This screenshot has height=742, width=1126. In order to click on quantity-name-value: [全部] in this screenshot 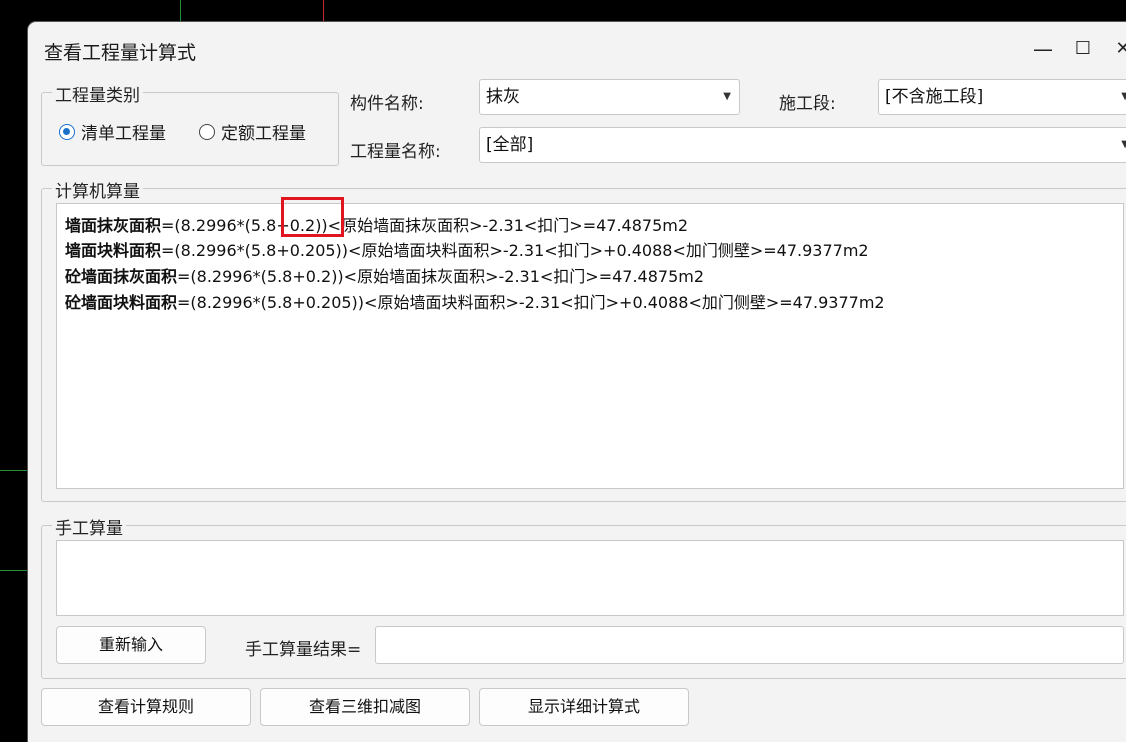, I will do `click(510, 145)`.